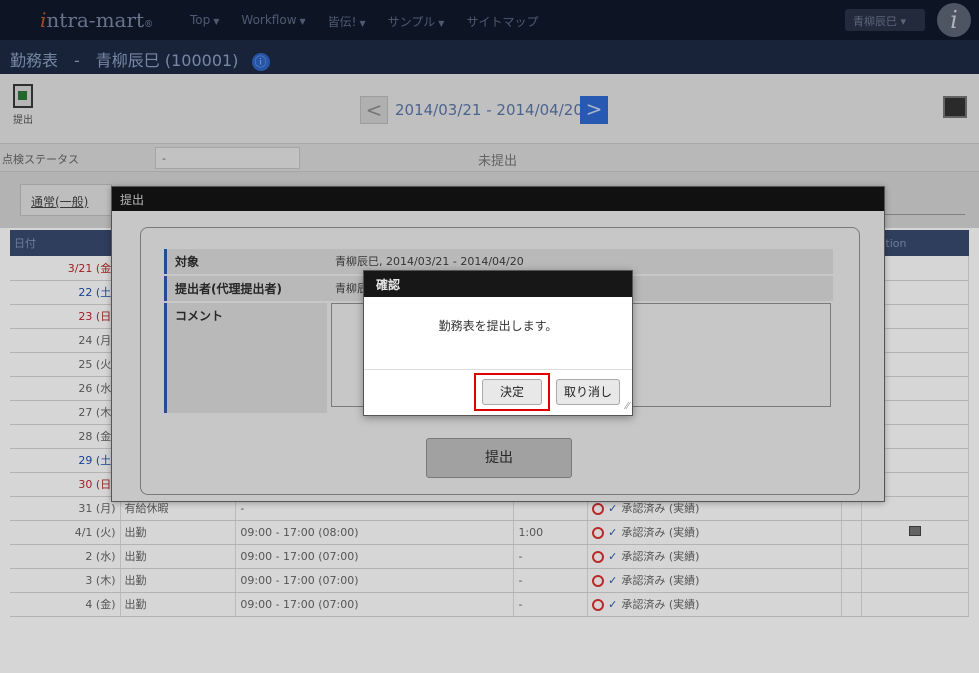  Describe the element at coordinates (498, 343) in the screenshot. I see `confirm-dialog: 確認 勤務表を提出します。 決定 取り消し ⁄⁄` at that location.